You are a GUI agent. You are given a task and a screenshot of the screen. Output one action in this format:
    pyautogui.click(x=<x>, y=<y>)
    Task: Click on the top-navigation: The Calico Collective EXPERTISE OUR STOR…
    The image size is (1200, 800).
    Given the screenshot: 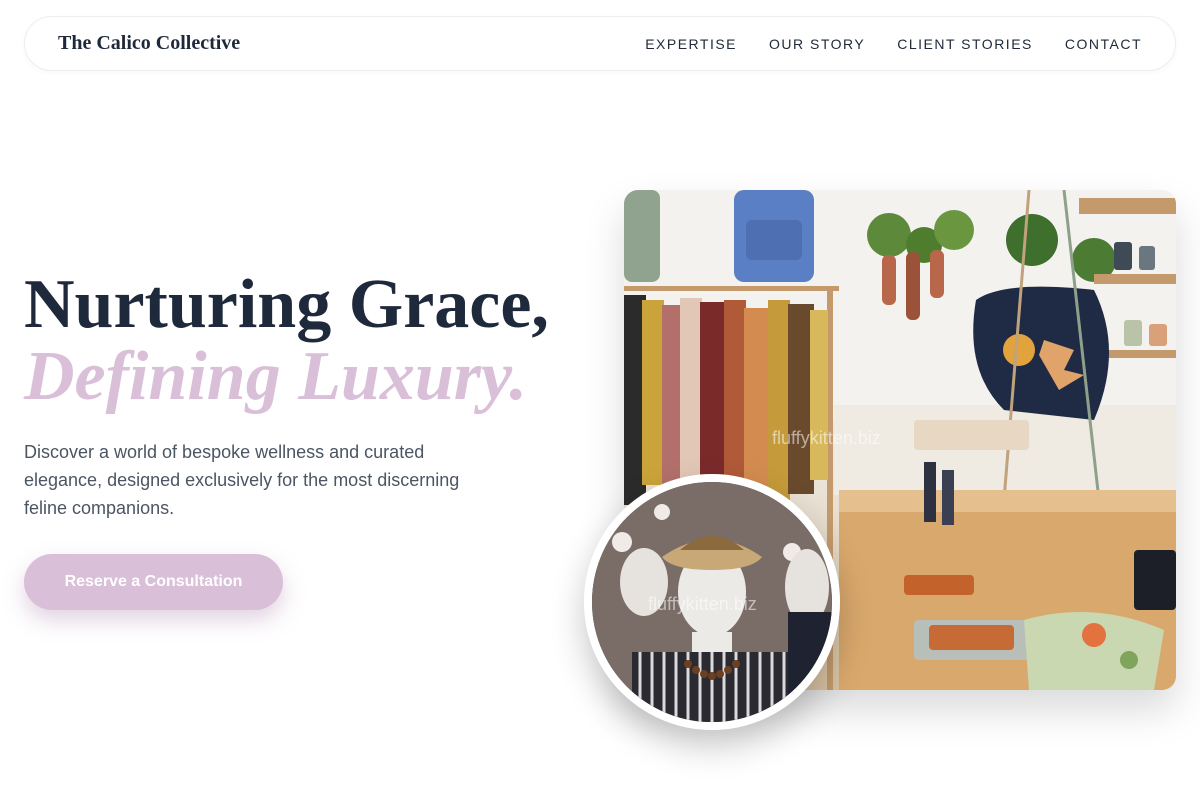 What is the action you would take?
    pyautogui.click(x=600, y=43)
    